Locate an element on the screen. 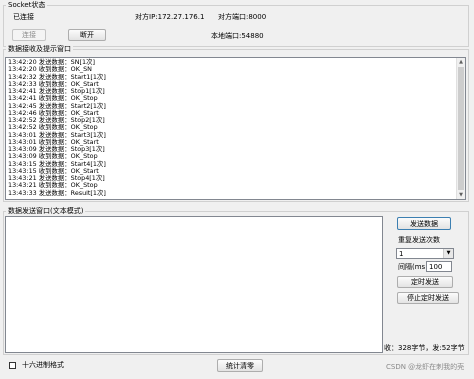 This screenshot has width=474, height=379. repeat-count-value: 1 is located at coordinates (401, 254).